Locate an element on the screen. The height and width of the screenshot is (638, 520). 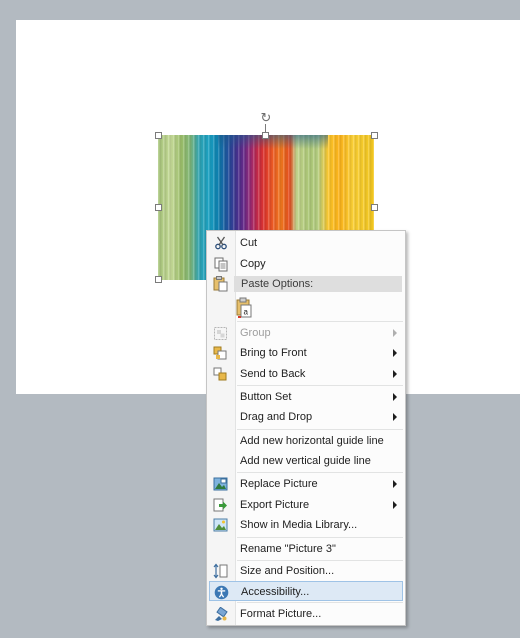
menu-item-cut: Cut is located at coordinates (306, 243).